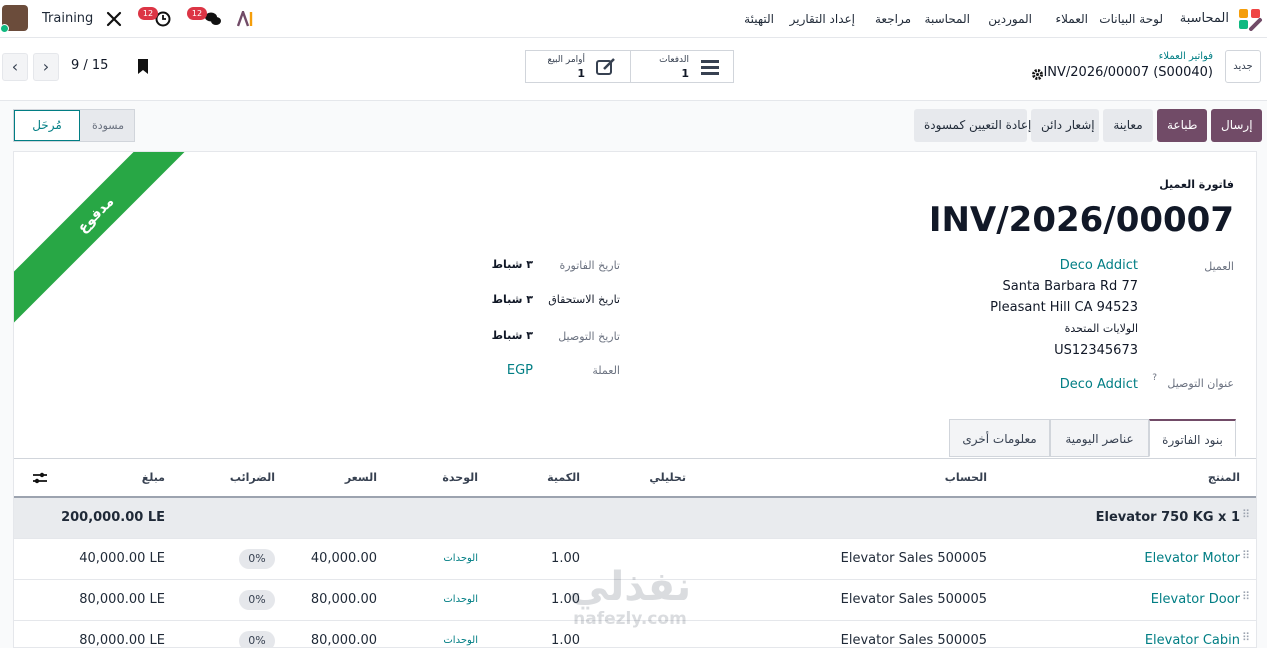 This screenshot has height=648, width=1267. Describe the element at coordinates (667, 478) in the screenshot. I see `column-analytic: تحليلي` at that location.